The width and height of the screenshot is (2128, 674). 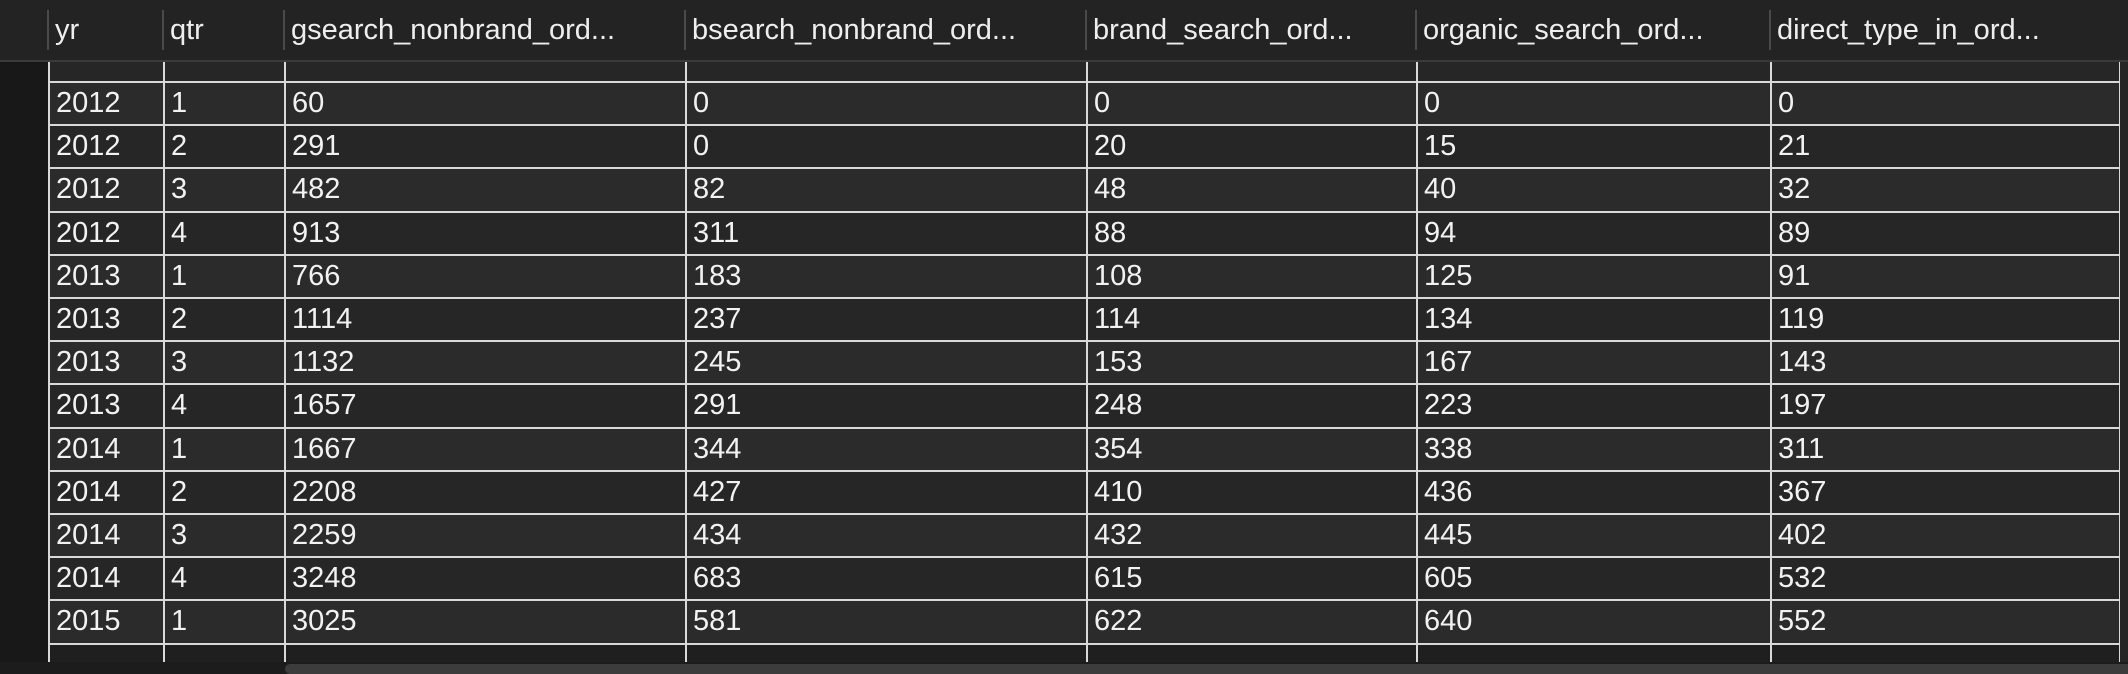 I want to click on table-row: 2012 1 60 0 0 0 0, so click(x=1088, y=103).